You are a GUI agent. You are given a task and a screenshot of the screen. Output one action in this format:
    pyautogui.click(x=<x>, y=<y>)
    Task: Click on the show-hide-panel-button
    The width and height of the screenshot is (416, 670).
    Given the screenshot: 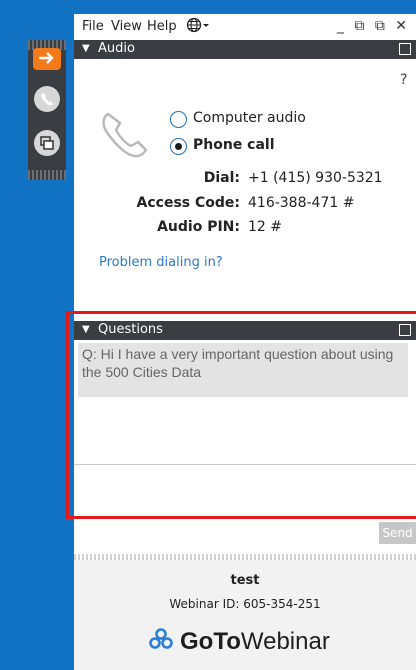 What is the action you would take?
    pyautogui.click(x=47, y=59)
    